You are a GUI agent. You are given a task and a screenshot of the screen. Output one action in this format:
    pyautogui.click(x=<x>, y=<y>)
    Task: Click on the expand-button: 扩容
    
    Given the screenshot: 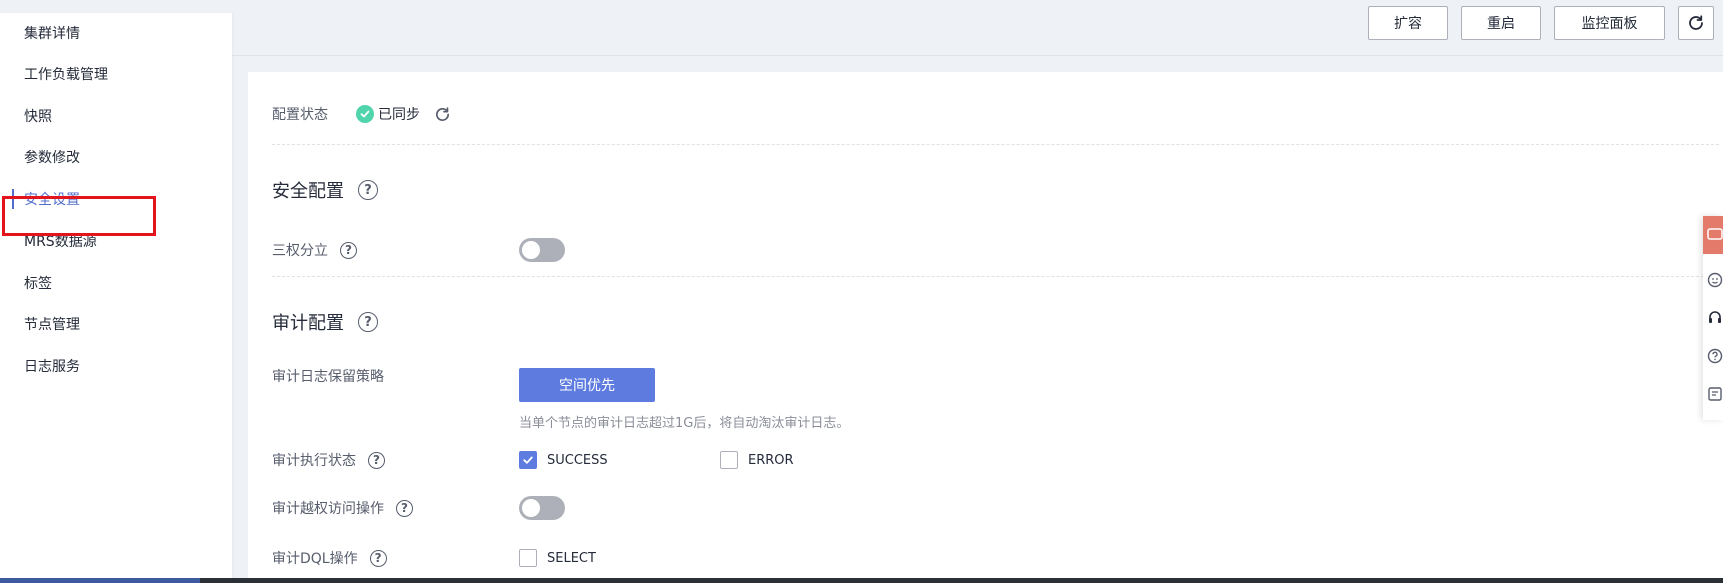 What is the action you would take?
    pyautogui.click(x=1408, y=23)
    